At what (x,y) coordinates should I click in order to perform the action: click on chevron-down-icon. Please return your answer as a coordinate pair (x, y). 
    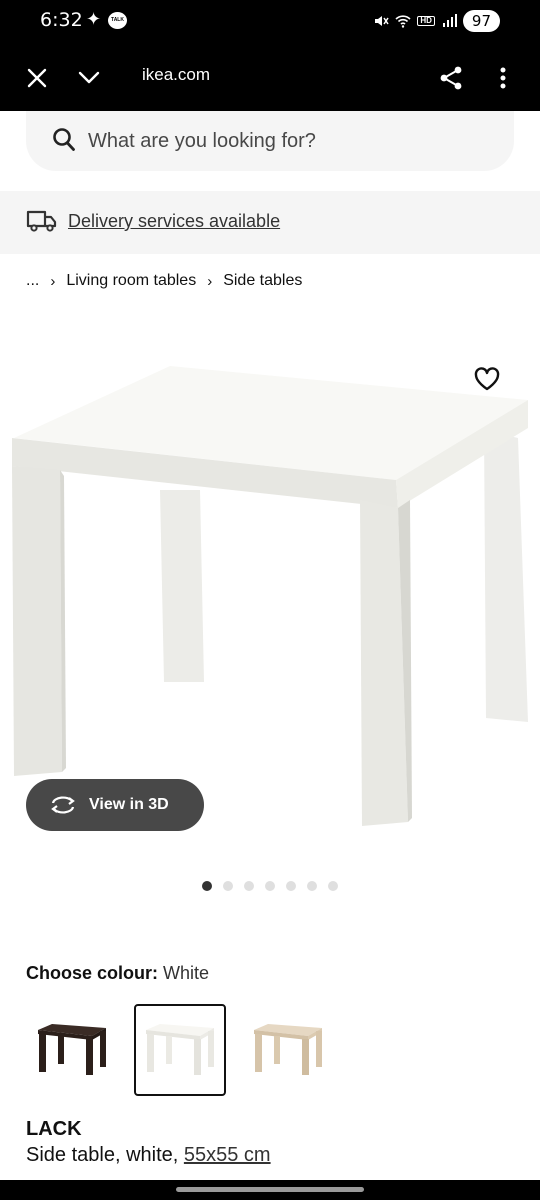
    Looking at the image, I should click on (89, 77).